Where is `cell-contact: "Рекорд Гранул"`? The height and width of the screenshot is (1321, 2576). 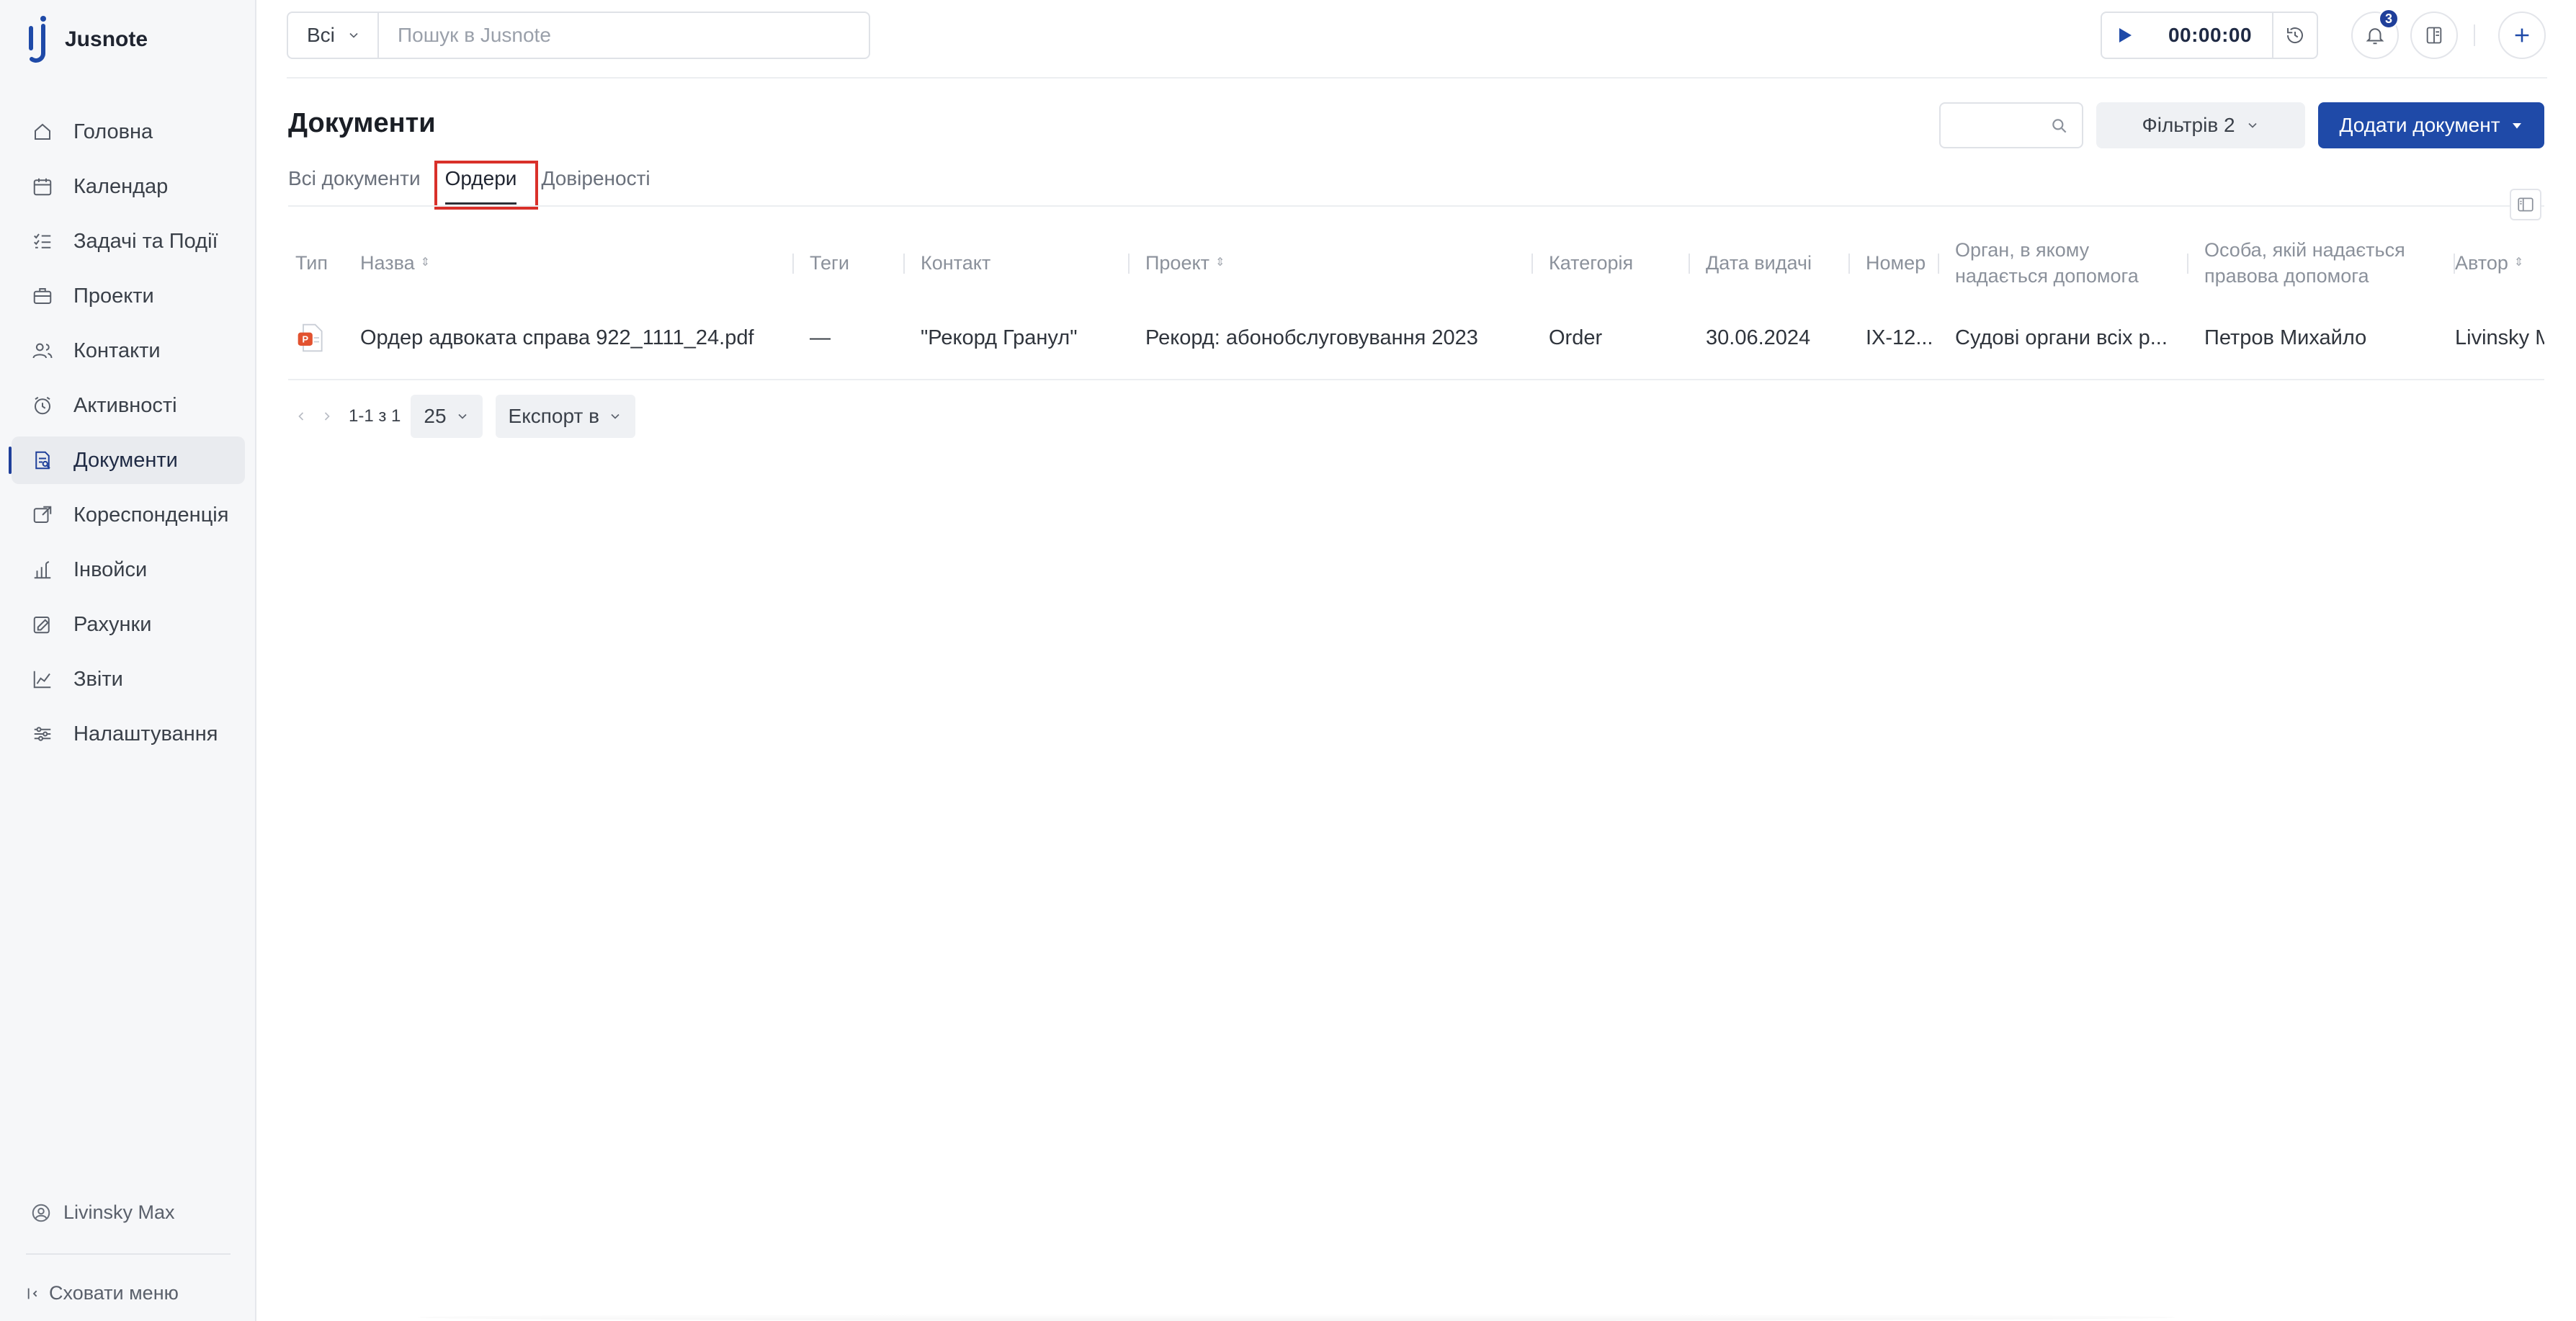 cell-contact: "Рекорд Гранул" is located at coordinates (1021, 337).